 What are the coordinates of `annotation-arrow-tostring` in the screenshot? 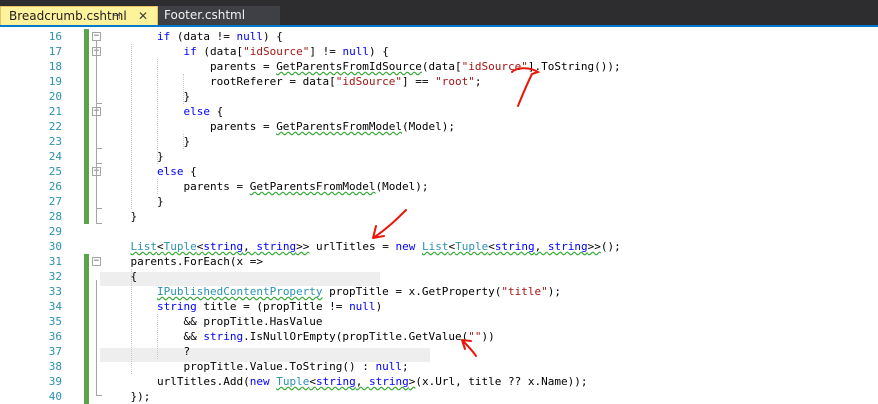 It's located at (526, 87).